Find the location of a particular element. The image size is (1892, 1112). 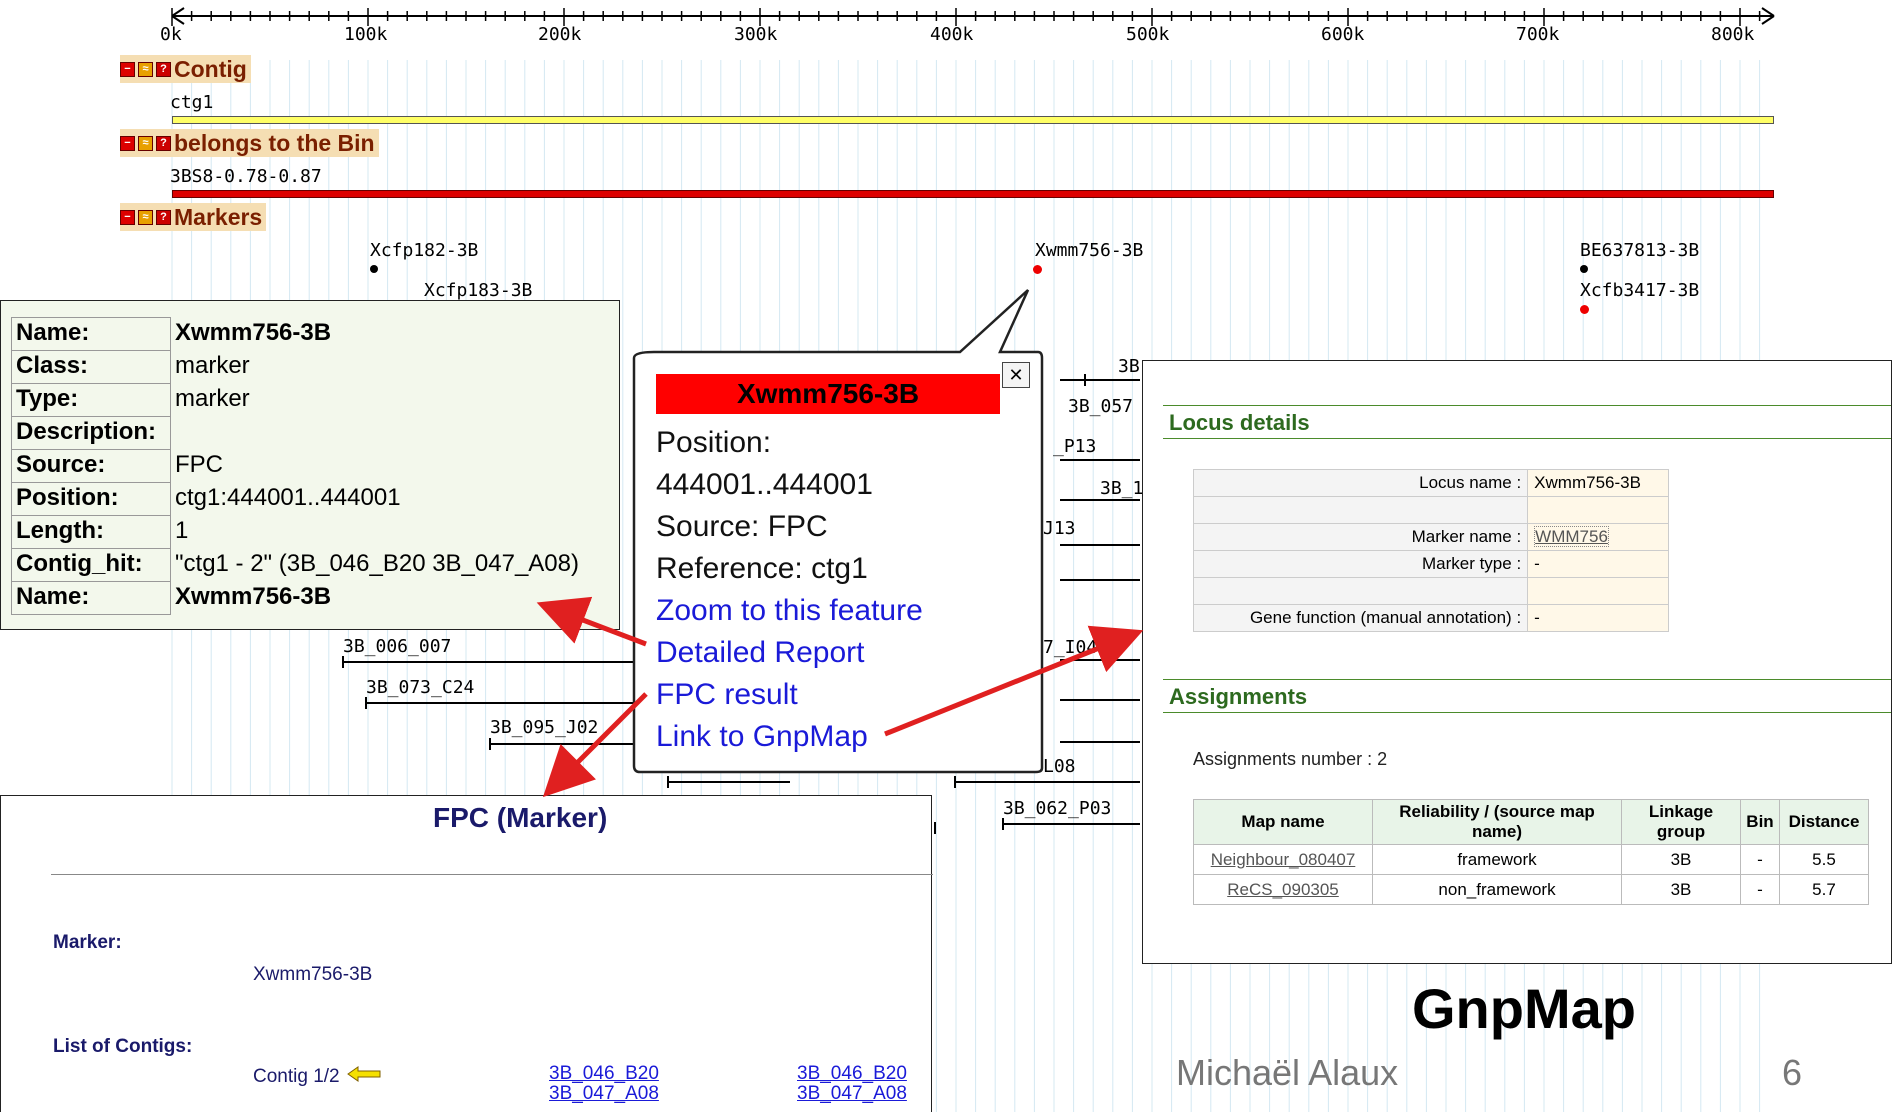

arrow-gnpmap is located at coordinates (1014, 681).